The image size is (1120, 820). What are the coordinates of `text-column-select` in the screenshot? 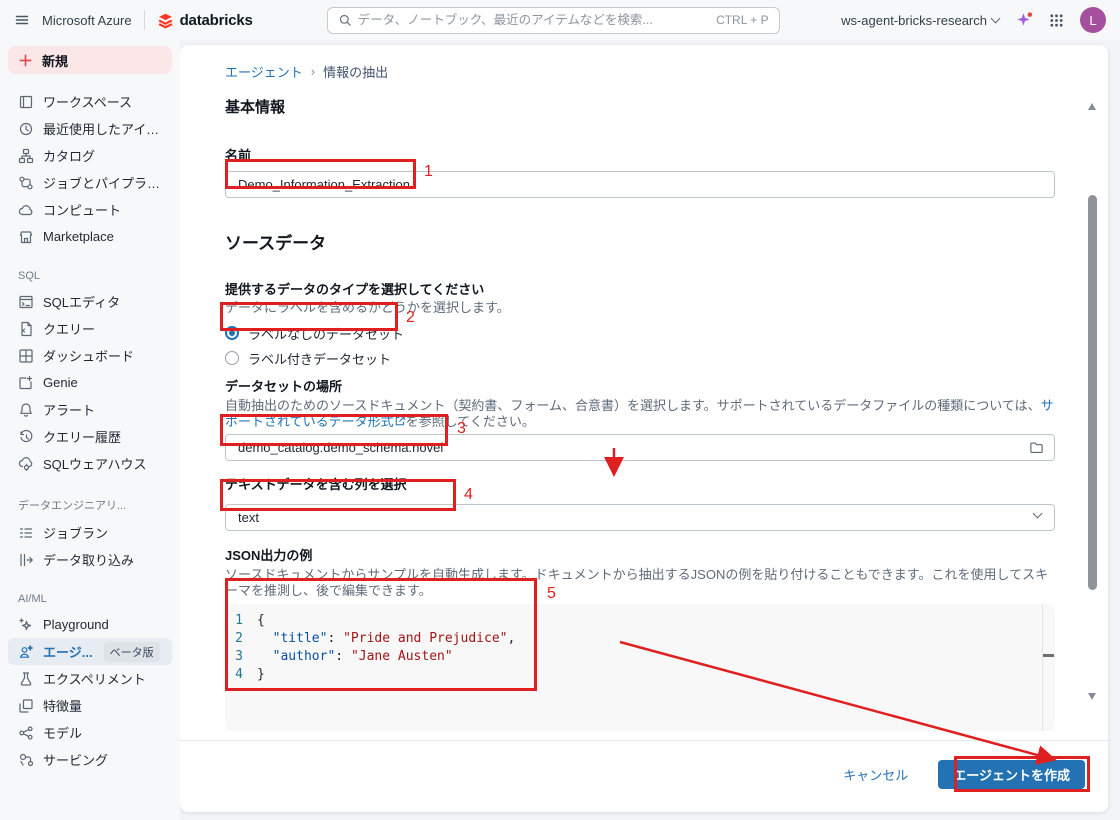 It's located at (640, 517).